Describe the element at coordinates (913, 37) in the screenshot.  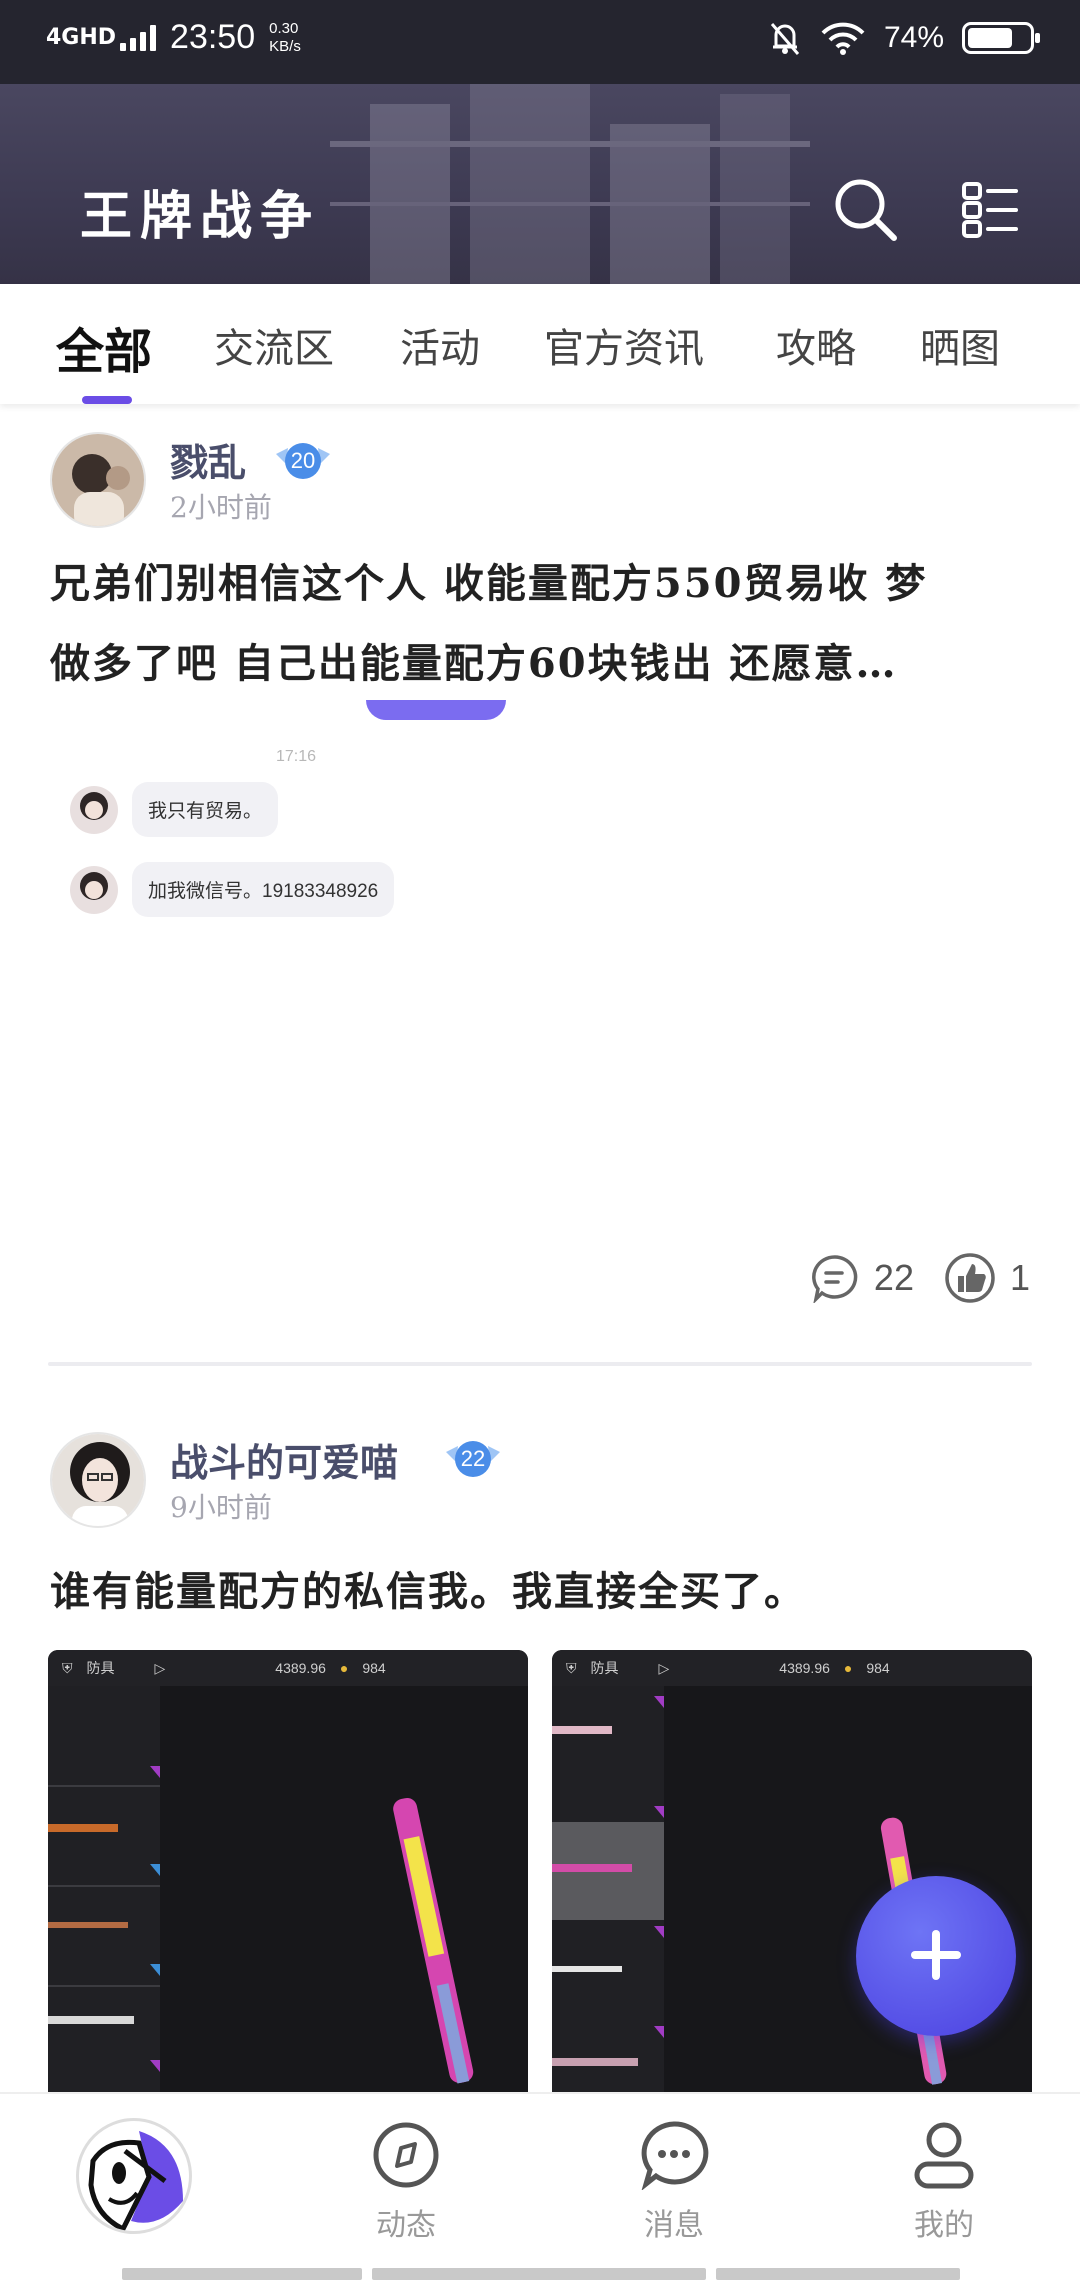
I see `battery-percent: 74%` at that location.